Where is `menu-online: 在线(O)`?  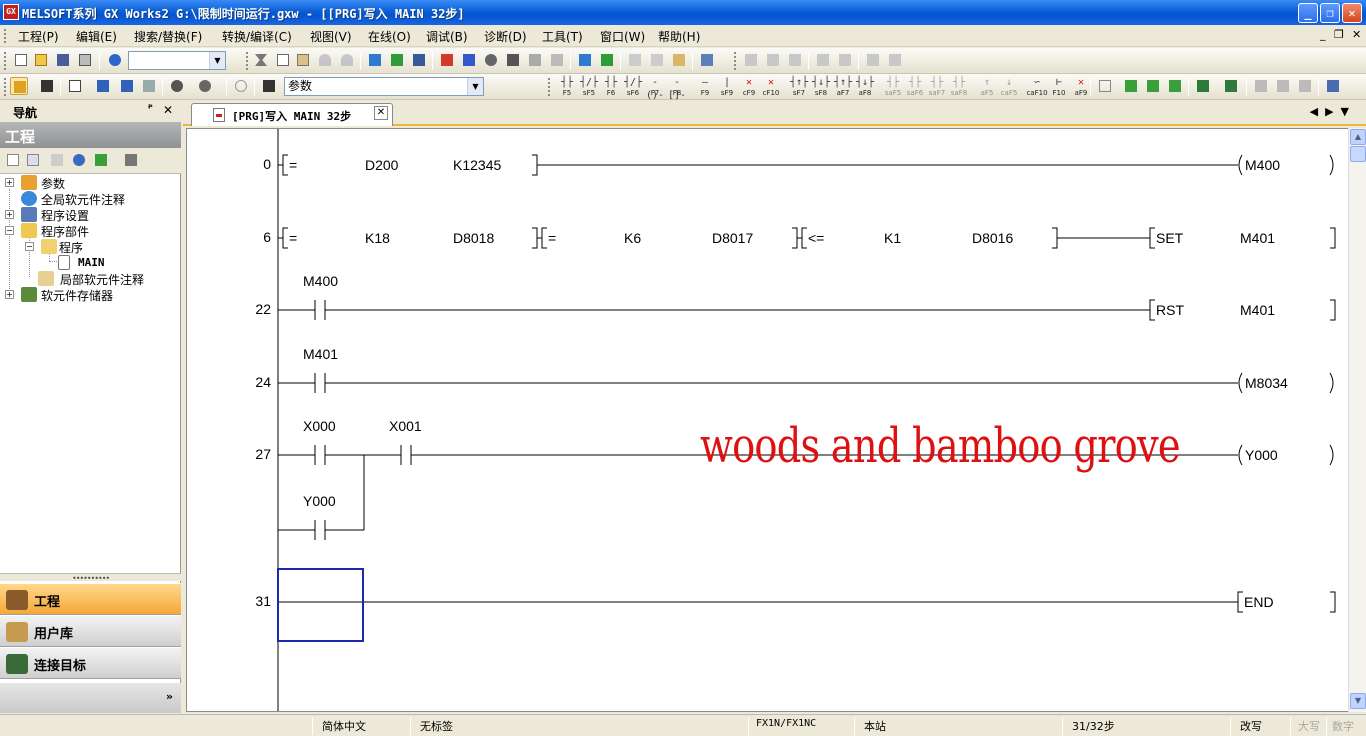
menu-online: 在线(O) is located at coordinates (389, 36).